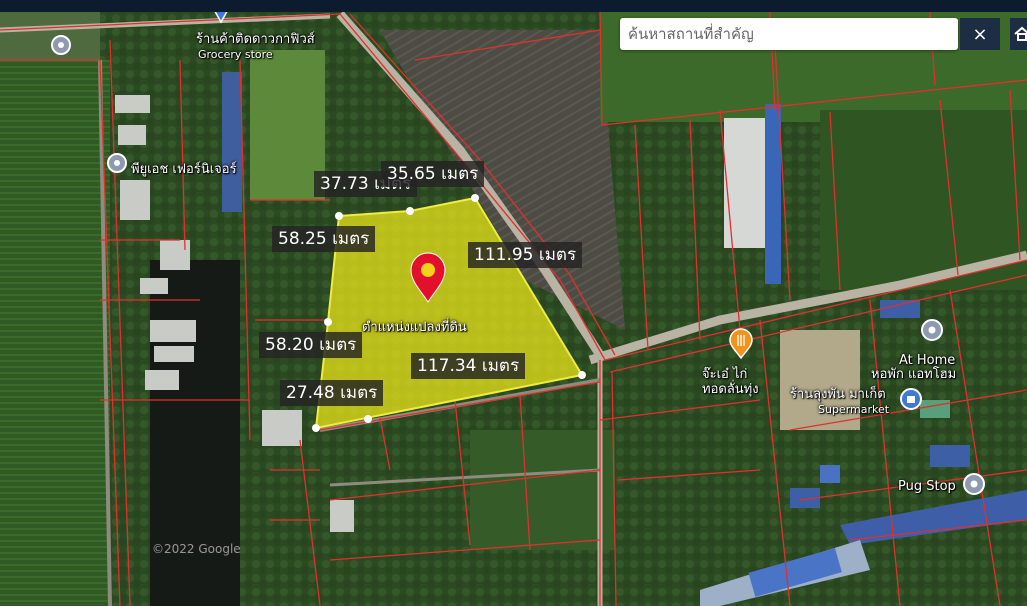 This screenshot has width=1027, height=606. What do you see at coordinates (773, 194) in the screenshot?
I see `warehouse-blue` at bounding box center [773, 194].